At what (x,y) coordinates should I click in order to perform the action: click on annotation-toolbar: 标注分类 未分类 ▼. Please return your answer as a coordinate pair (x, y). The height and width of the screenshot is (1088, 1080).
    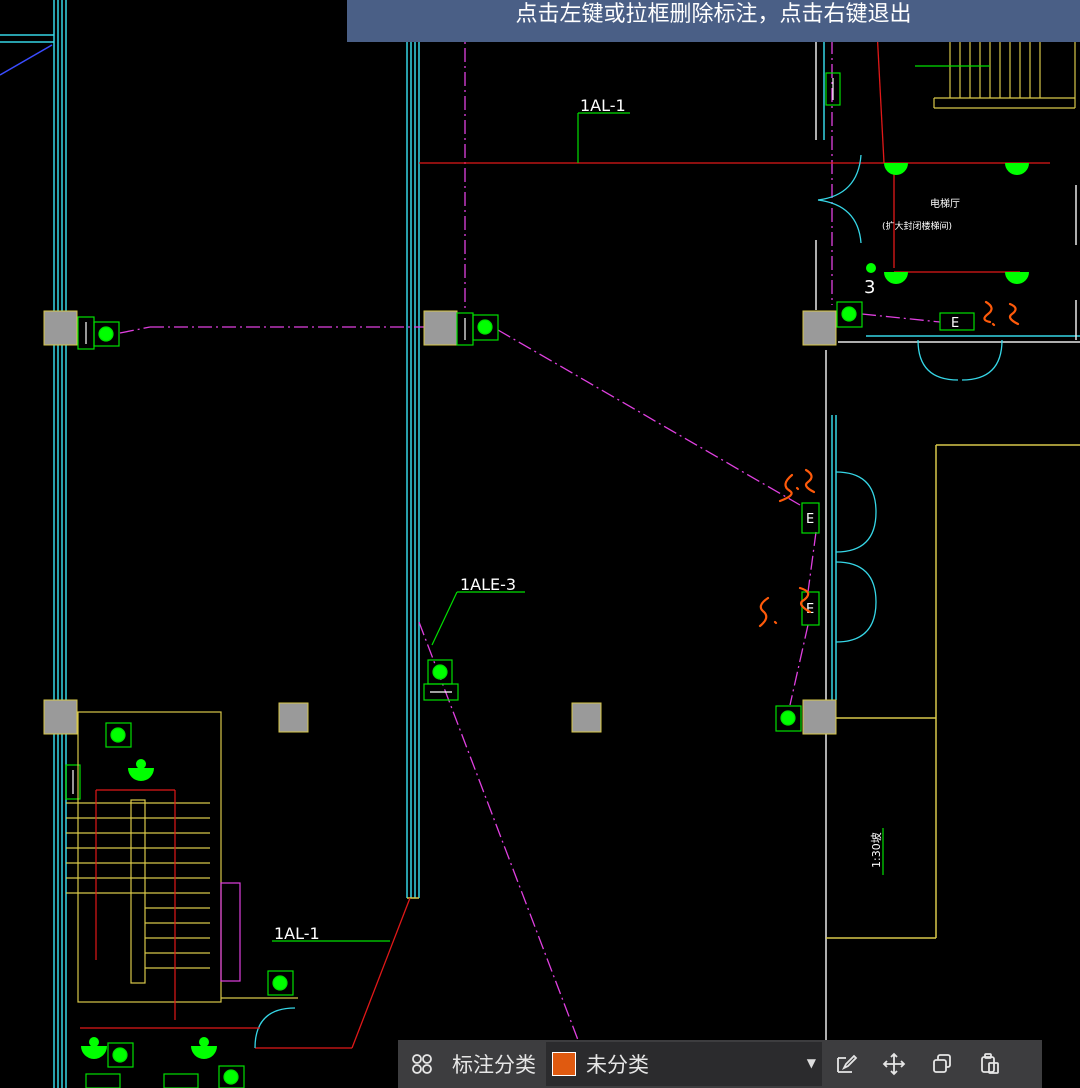
    Looking at the image, I should click on (720, 1064).